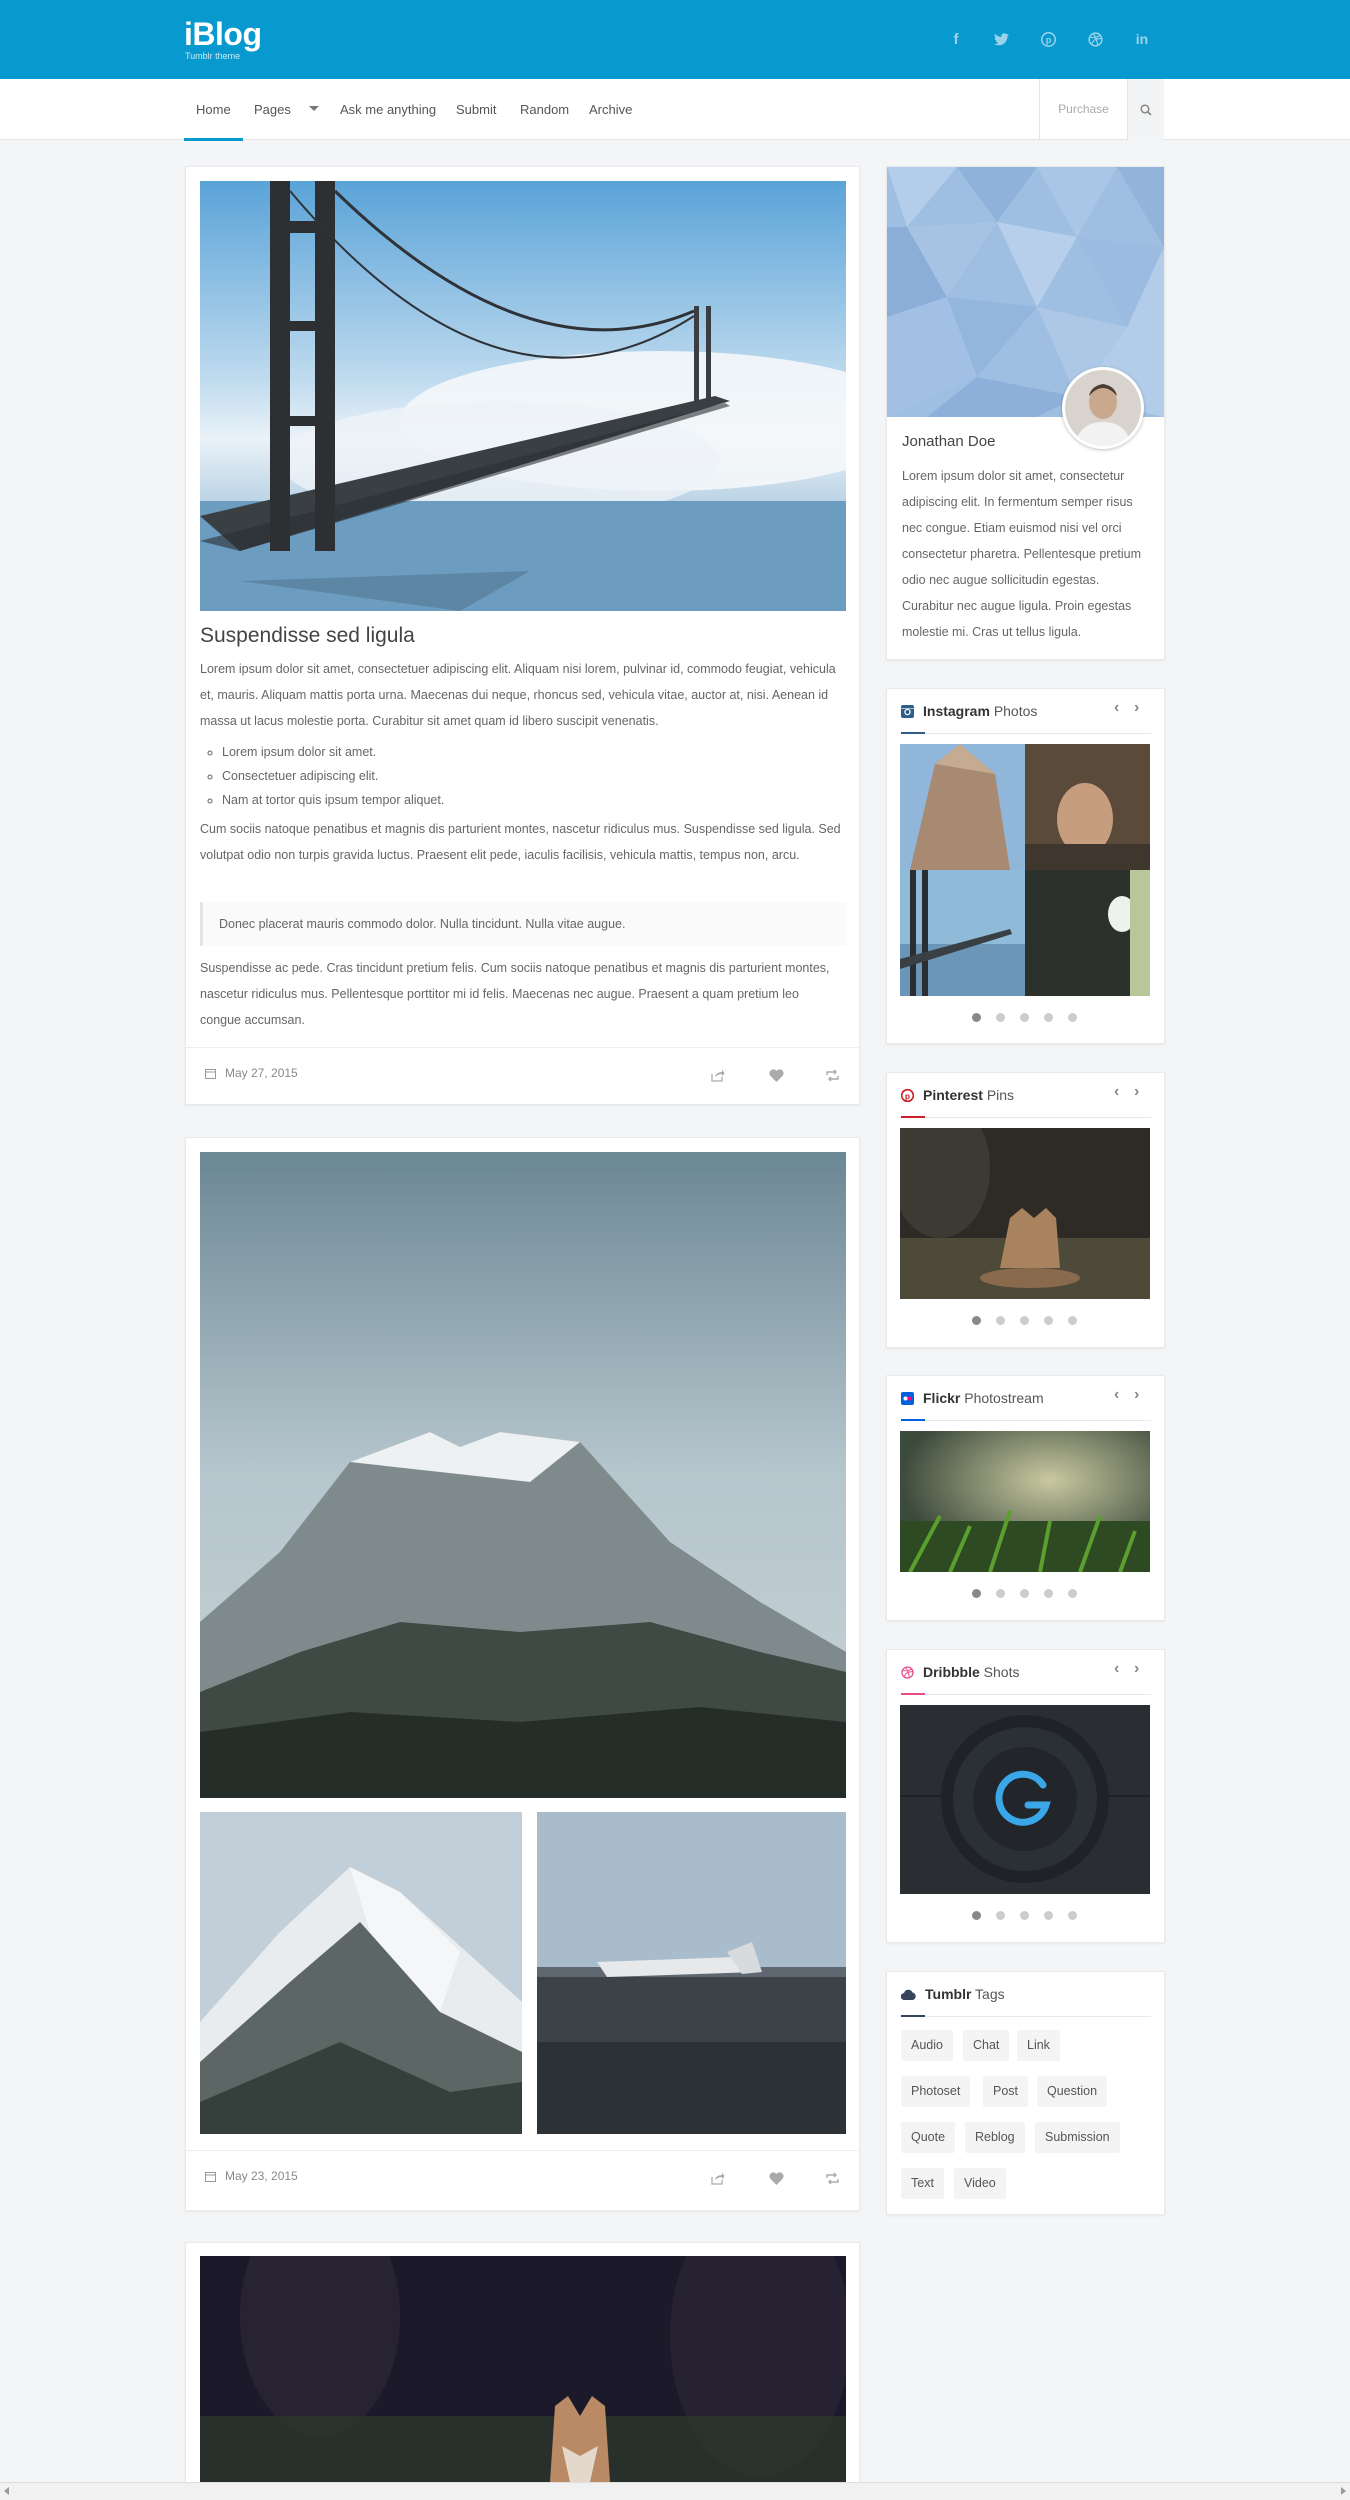 This screenshot has height=2500, width=1350. Describe the element at coordinates (544, 109) in the screenshot. I see `nav-random: Random` at that location.